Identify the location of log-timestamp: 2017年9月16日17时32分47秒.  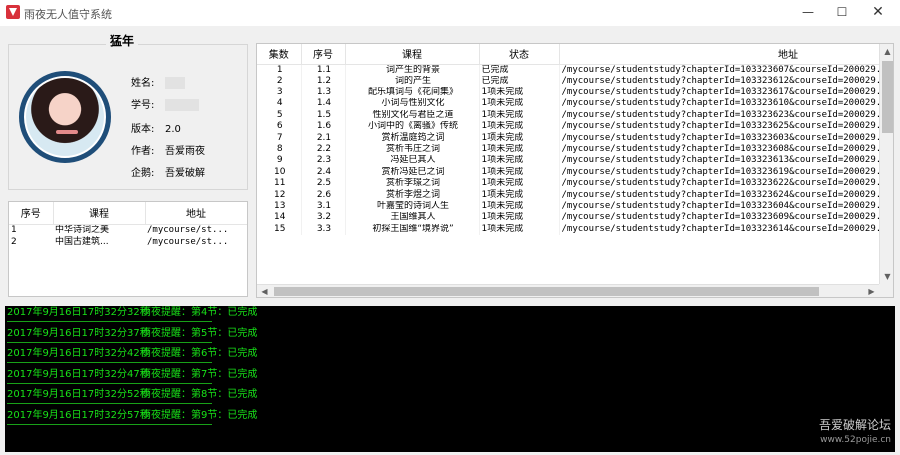
(78, 374).